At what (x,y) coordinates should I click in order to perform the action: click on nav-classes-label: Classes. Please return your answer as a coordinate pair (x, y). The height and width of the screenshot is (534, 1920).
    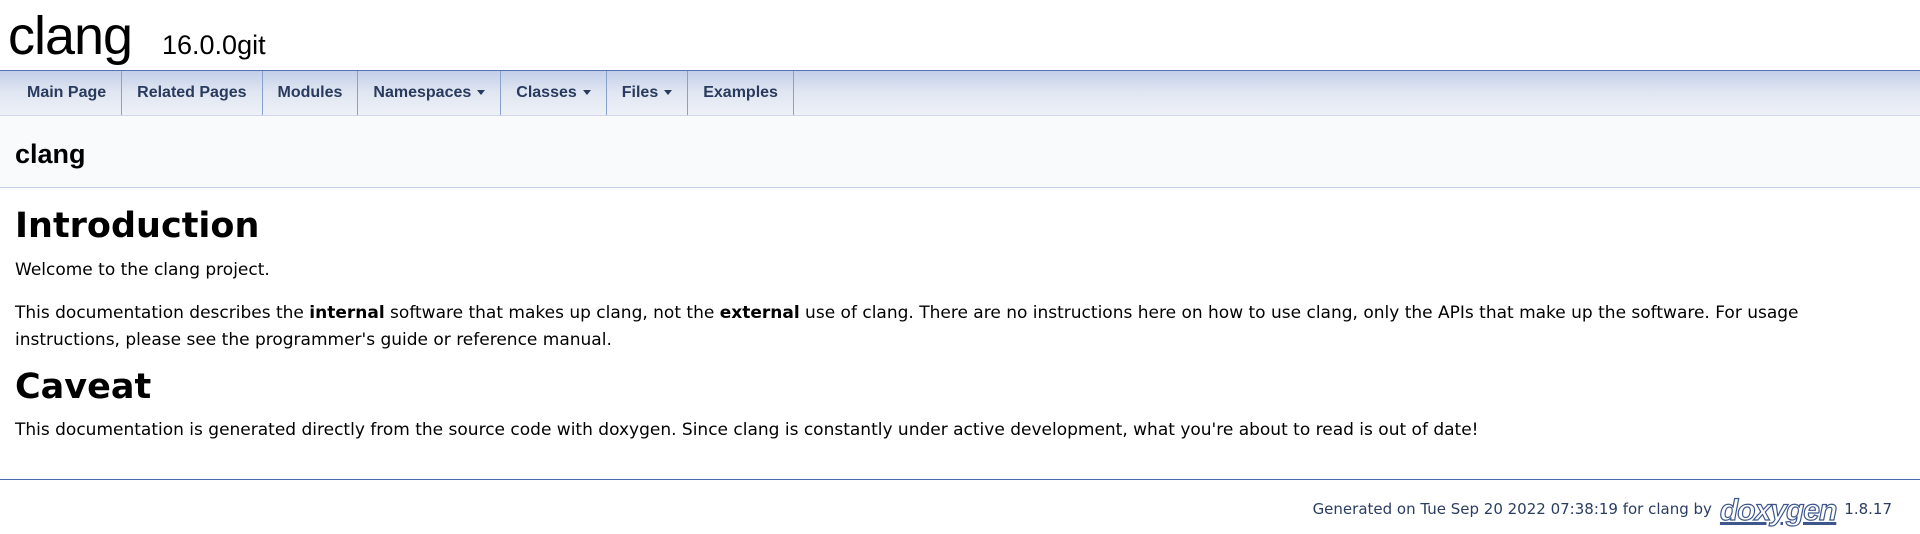
    Looking at the image, I should click on (546, 92).